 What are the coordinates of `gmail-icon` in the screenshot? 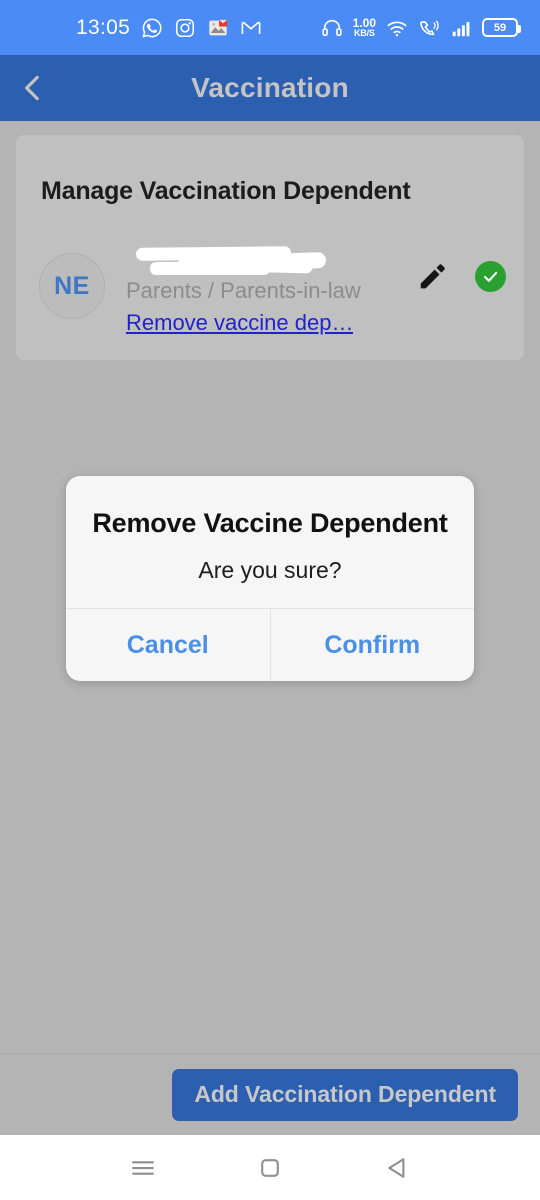 It's located at (251, 27).